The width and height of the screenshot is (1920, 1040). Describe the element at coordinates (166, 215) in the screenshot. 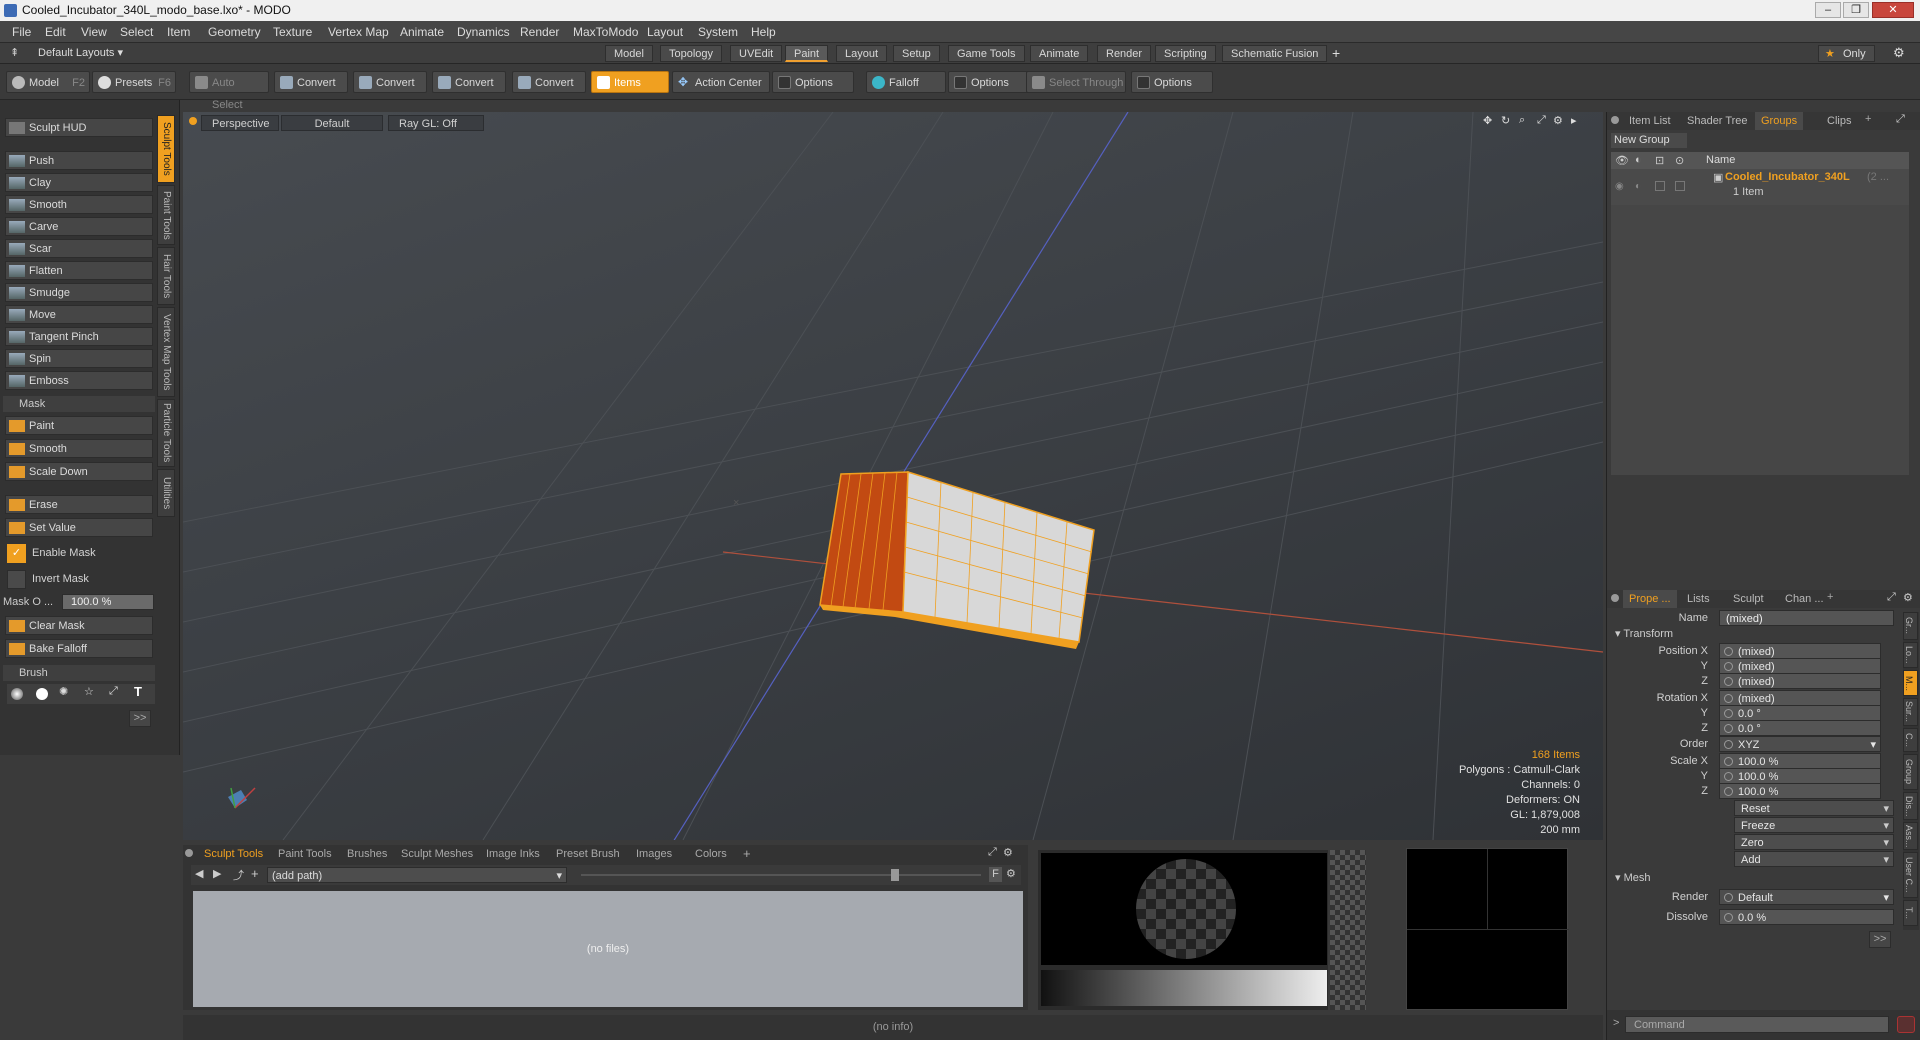

I see `vtab-paint-tools: Paint Tools` at that location.